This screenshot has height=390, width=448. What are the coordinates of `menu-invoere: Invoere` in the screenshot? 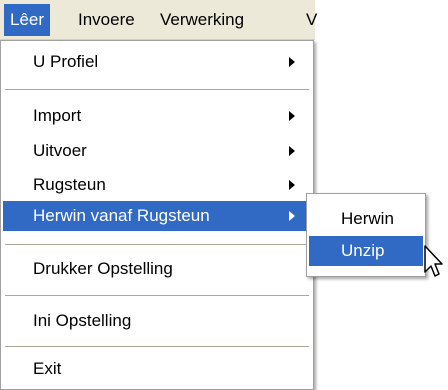 It's located at (106, 20).